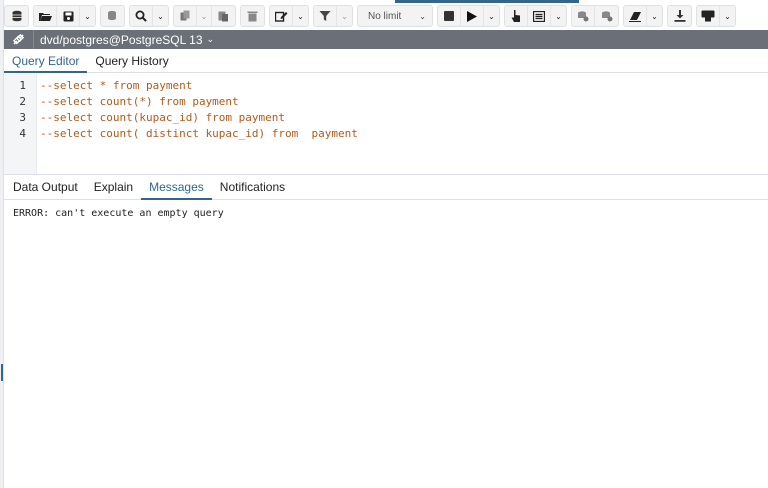  What do you see at coordinates (22, 117) in the screenshot?
I see `line-number: 3` at bounding box center [22, 117].